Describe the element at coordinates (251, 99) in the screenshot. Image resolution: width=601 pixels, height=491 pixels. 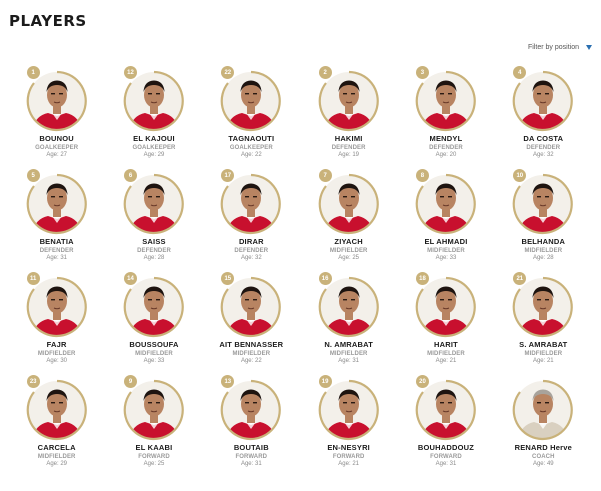
I see `player-photo: 22` at that location.